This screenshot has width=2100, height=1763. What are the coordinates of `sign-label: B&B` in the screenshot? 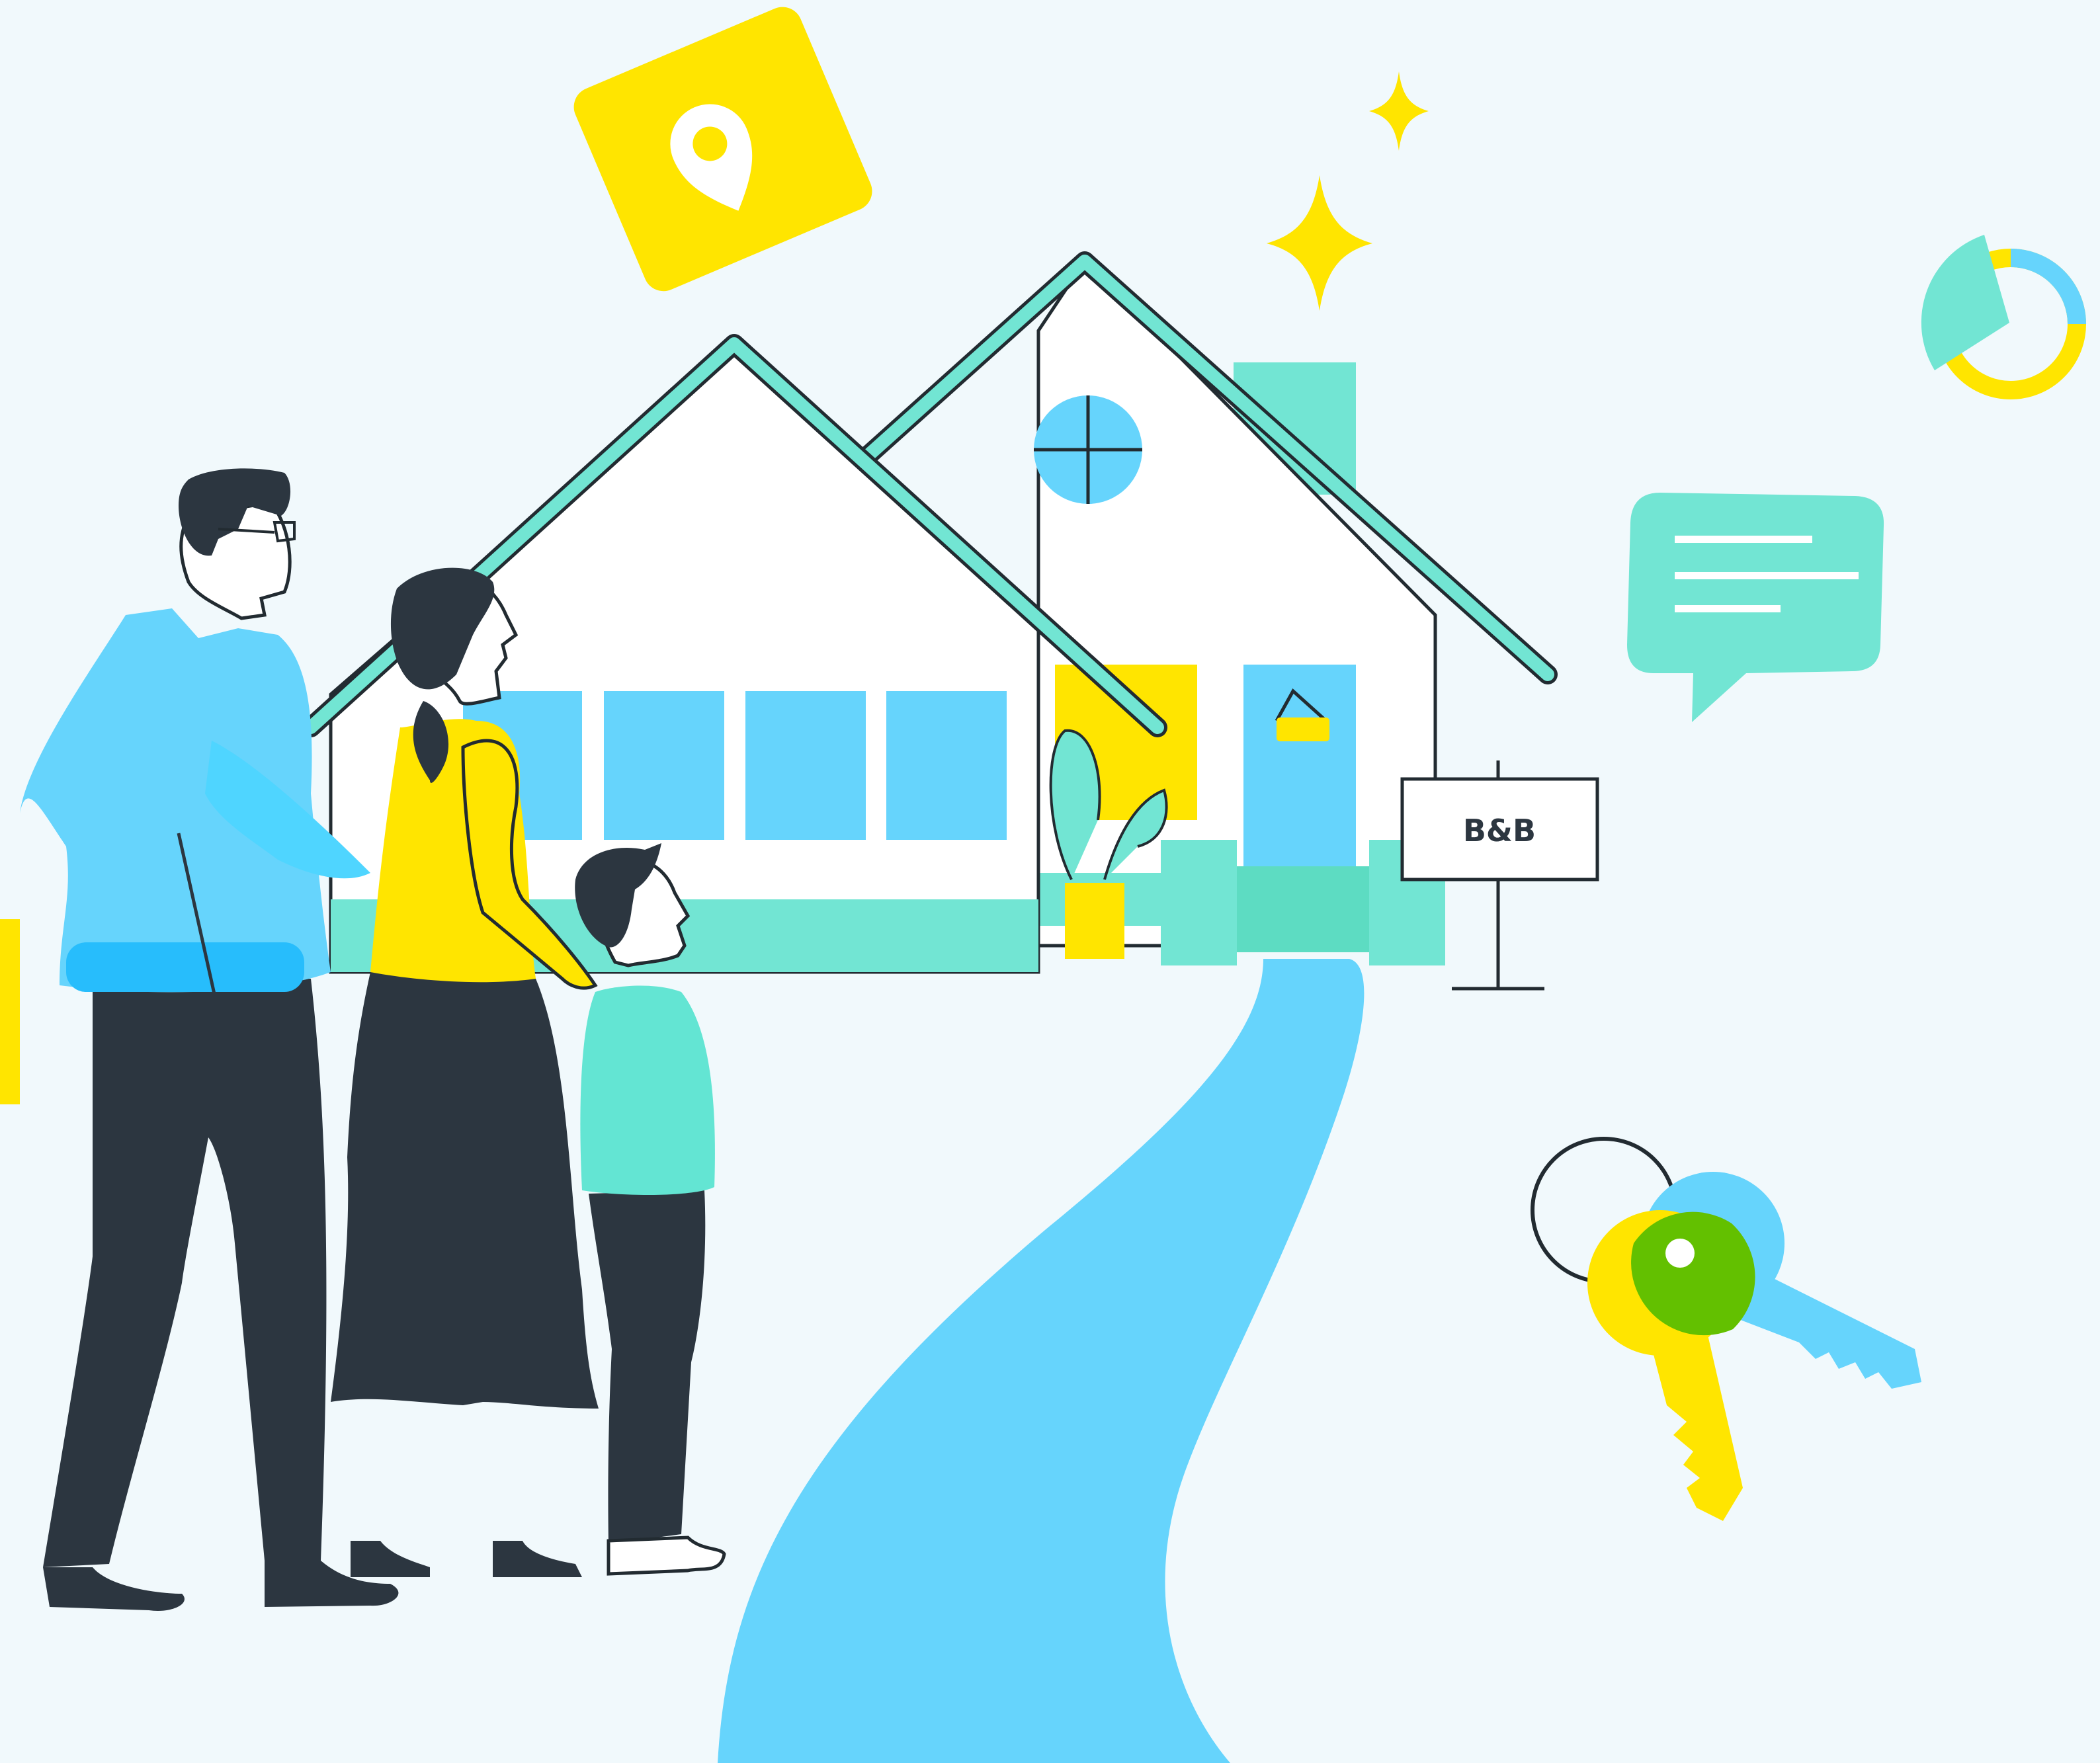 It's located at (1499, 830).